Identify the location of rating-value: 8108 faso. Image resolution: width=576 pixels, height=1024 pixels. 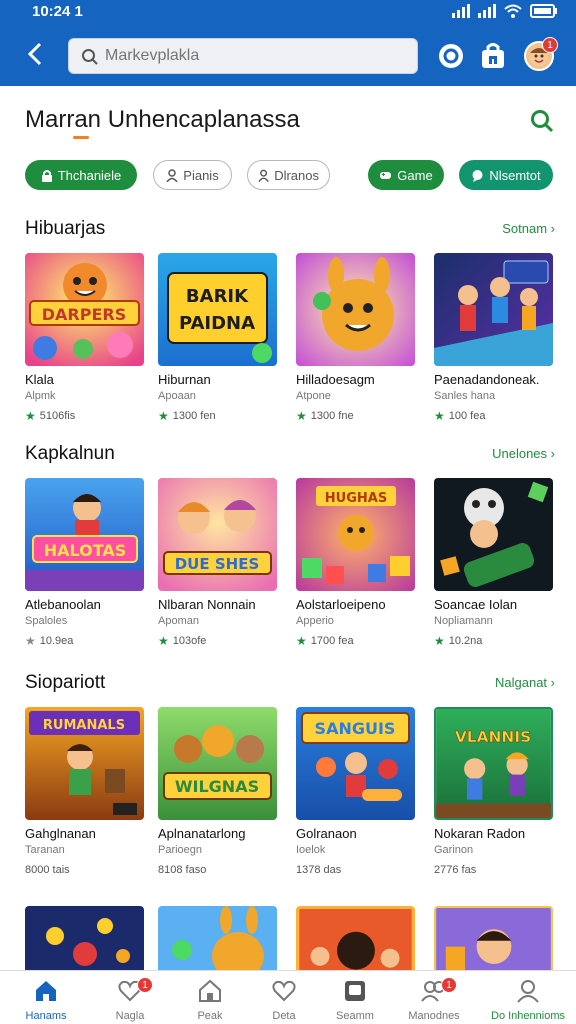
(182, 870).